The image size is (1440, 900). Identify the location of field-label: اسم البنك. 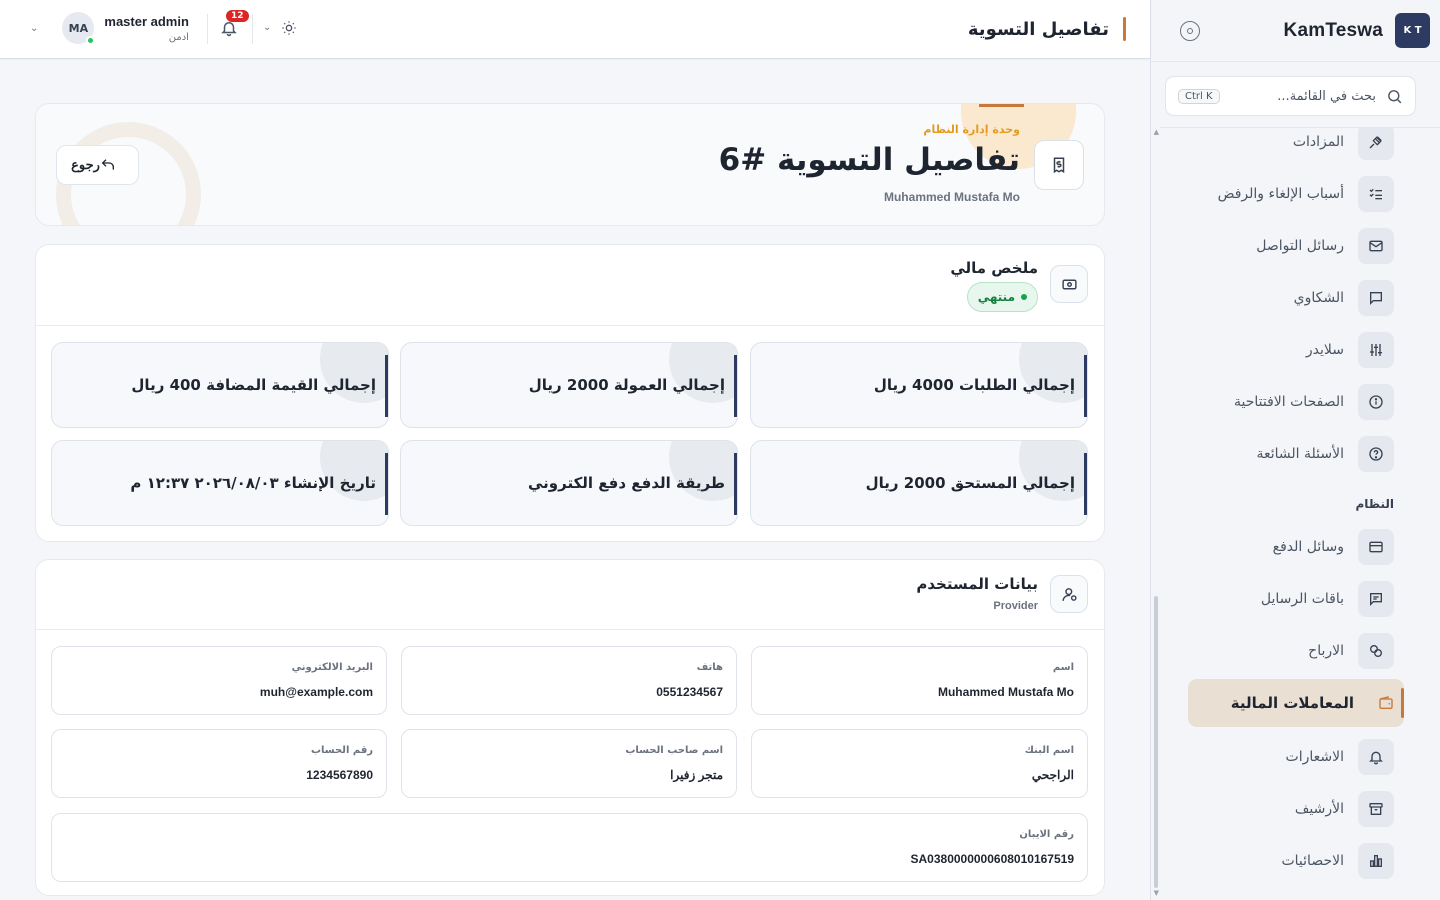
(1049, 750).